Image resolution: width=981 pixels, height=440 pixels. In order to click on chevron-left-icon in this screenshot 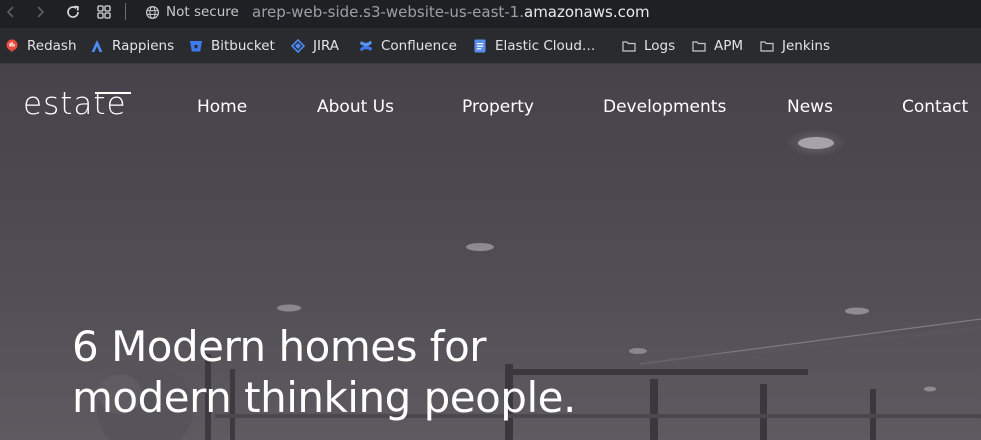, I will do `click(10, 12)`.